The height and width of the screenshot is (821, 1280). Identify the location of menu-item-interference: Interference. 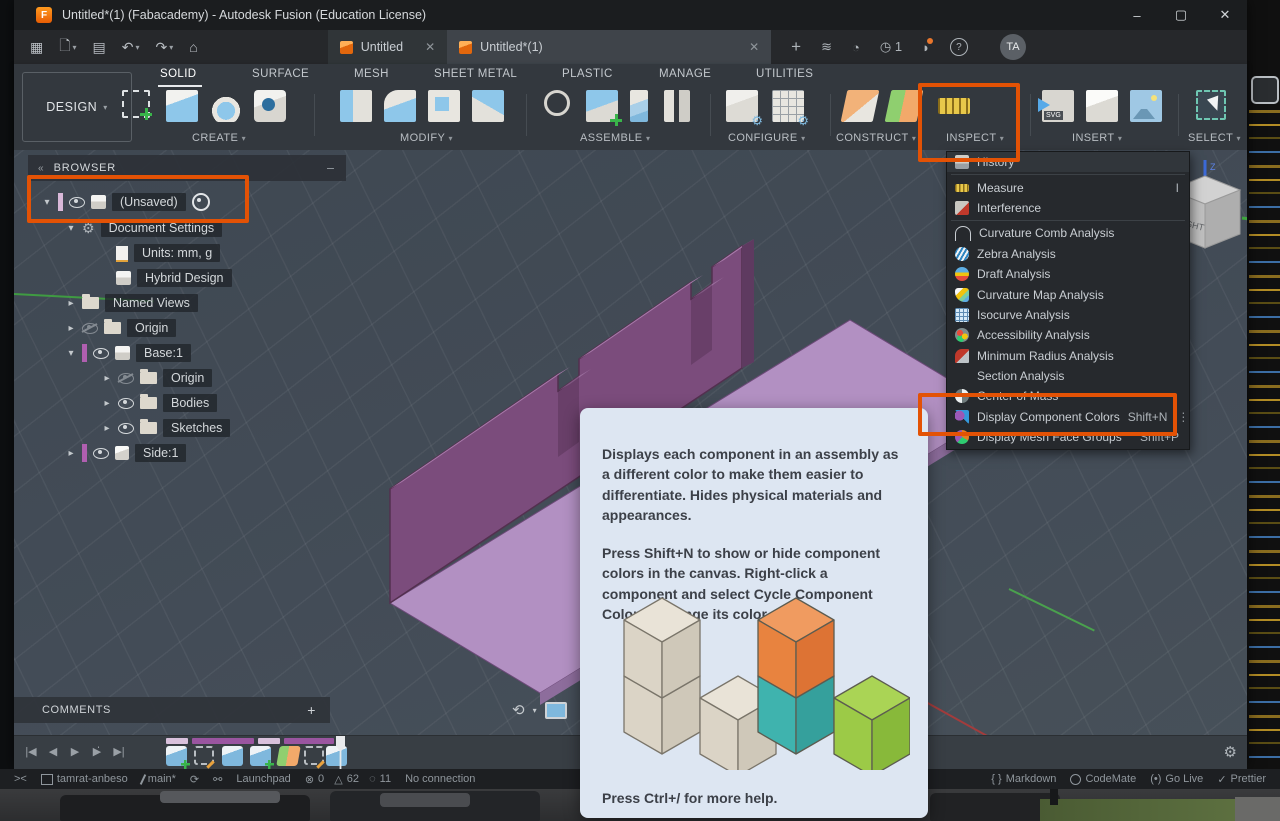
(1068, 208).